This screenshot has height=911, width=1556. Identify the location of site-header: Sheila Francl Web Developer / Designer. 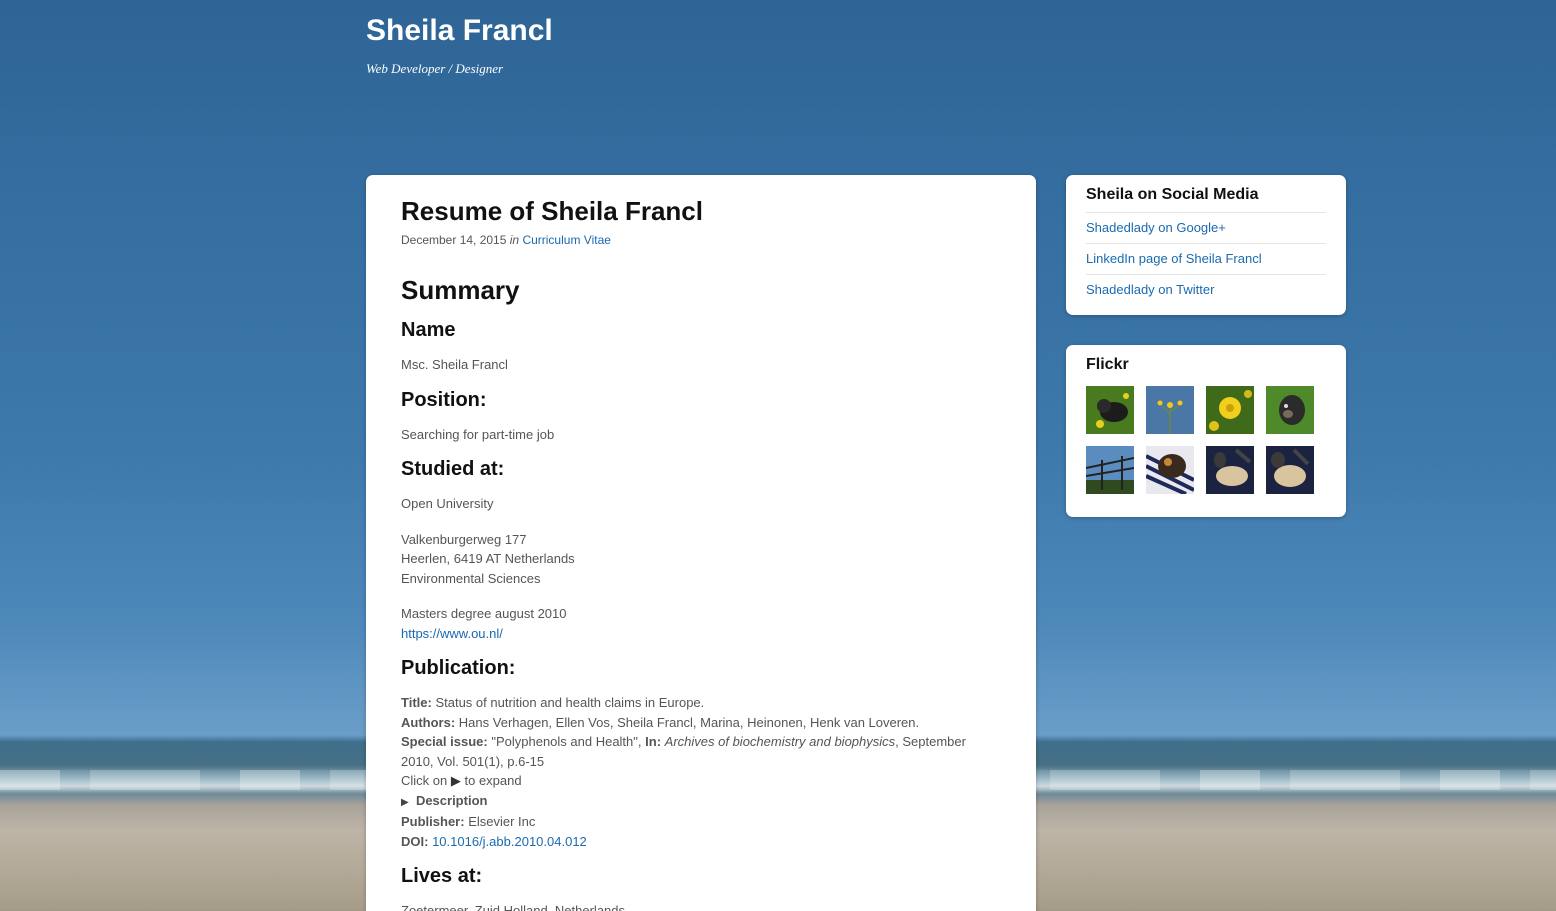
(459, 45).